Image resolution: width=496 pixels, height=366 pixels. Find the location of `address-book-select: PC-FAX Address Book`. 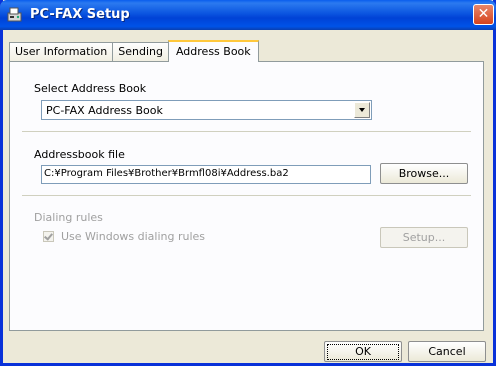

address-book-select: PC-FAX Address Book is located at coordinates (206, 110).